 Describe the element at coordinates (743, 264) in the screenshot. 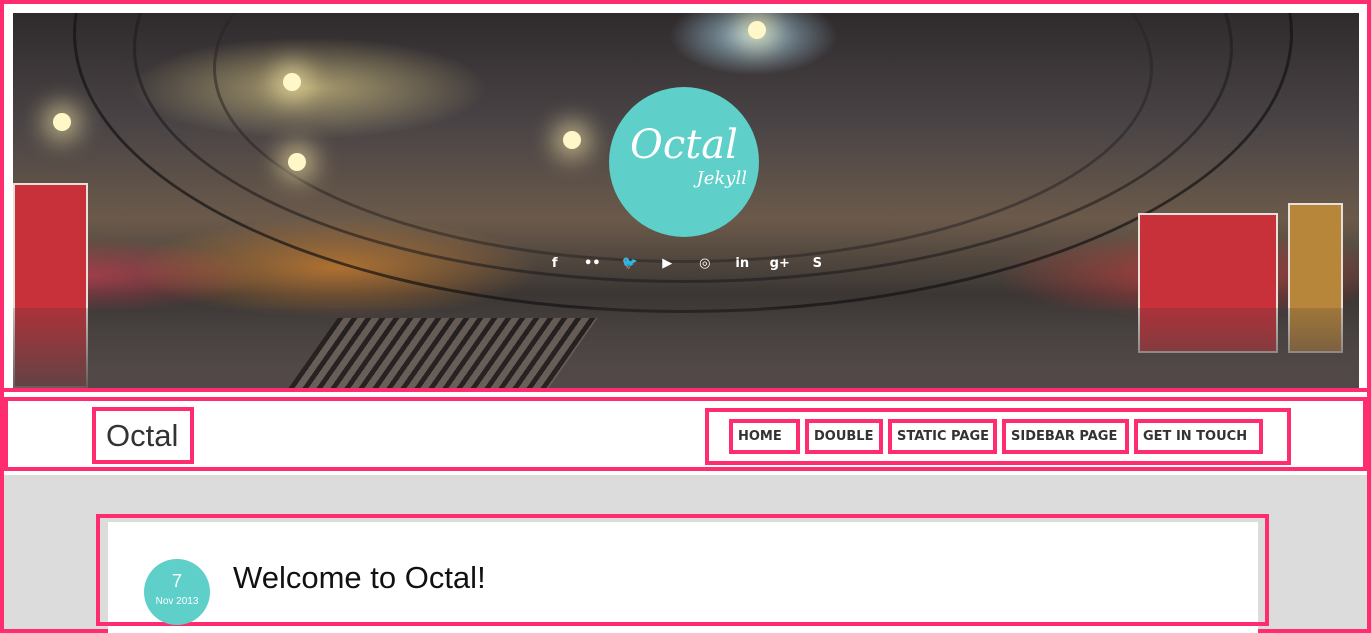

I see `linkedin-icon: in` at that location.